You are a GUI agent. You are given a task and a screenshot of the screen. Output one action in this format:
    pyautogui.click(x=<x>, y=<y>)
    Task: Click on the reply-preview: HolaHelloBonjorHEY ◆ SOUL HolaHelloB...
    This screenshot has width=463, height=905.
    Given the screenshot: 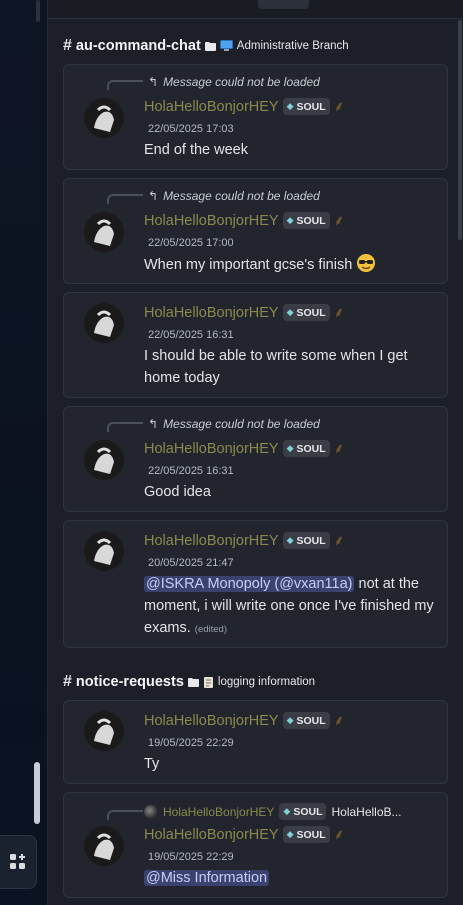 What is the action you would take?
    pyautogui.click(x=273, y=811)
    